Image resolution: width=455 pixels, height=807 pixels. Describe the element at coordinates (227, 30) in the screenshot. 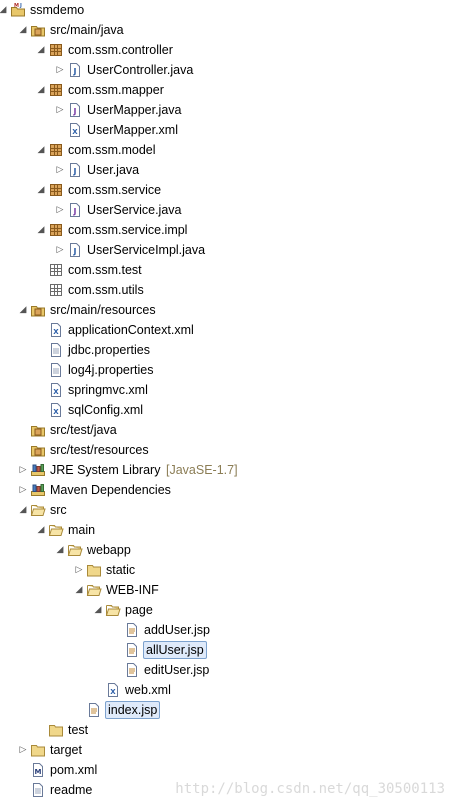

I see `folder-src-main-java: ◢ src/main/java` at that location.